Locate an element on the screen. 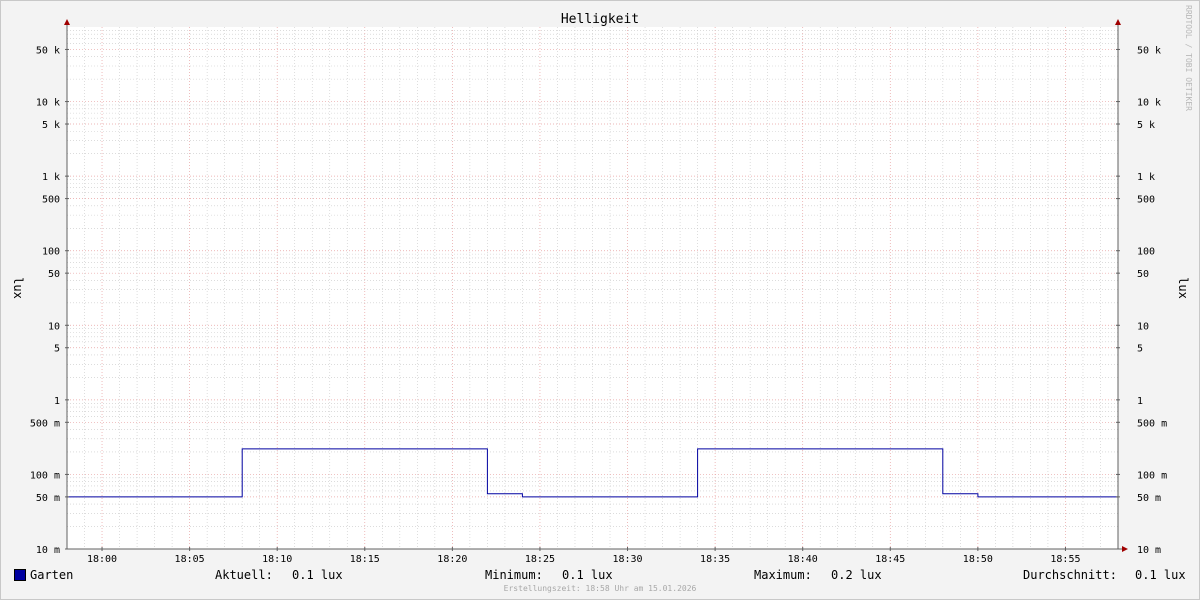  y-tick-label-right: 500 m is located at coordinates (1152, 423).